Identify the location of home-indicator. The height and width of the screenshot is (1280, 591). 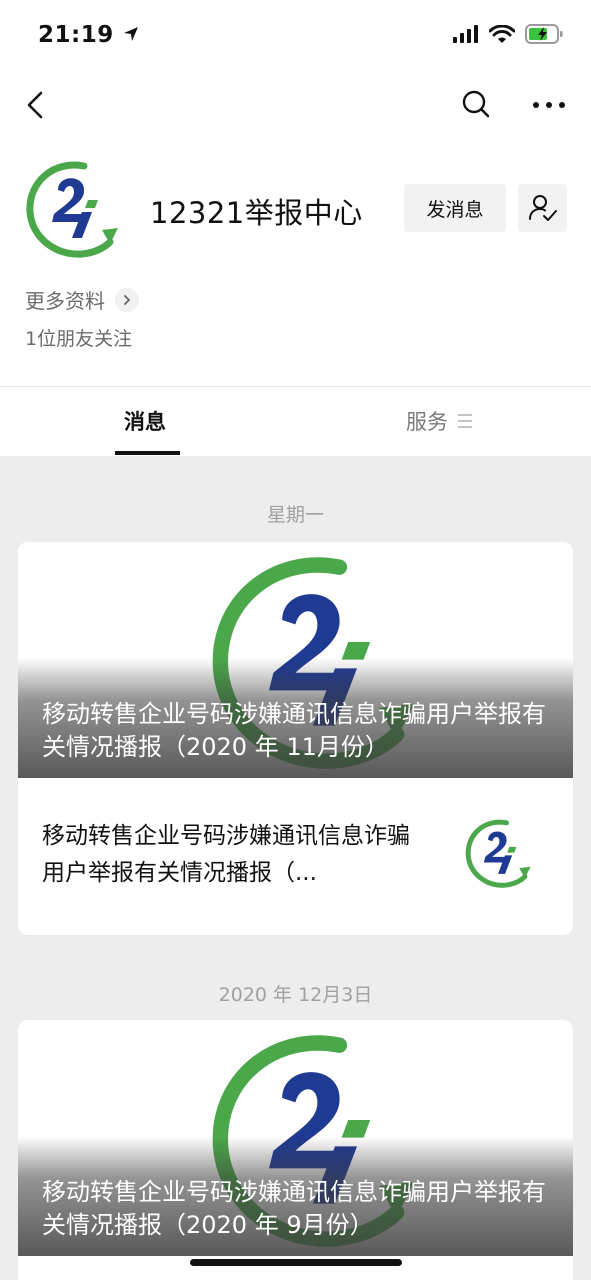
(296, 1262).